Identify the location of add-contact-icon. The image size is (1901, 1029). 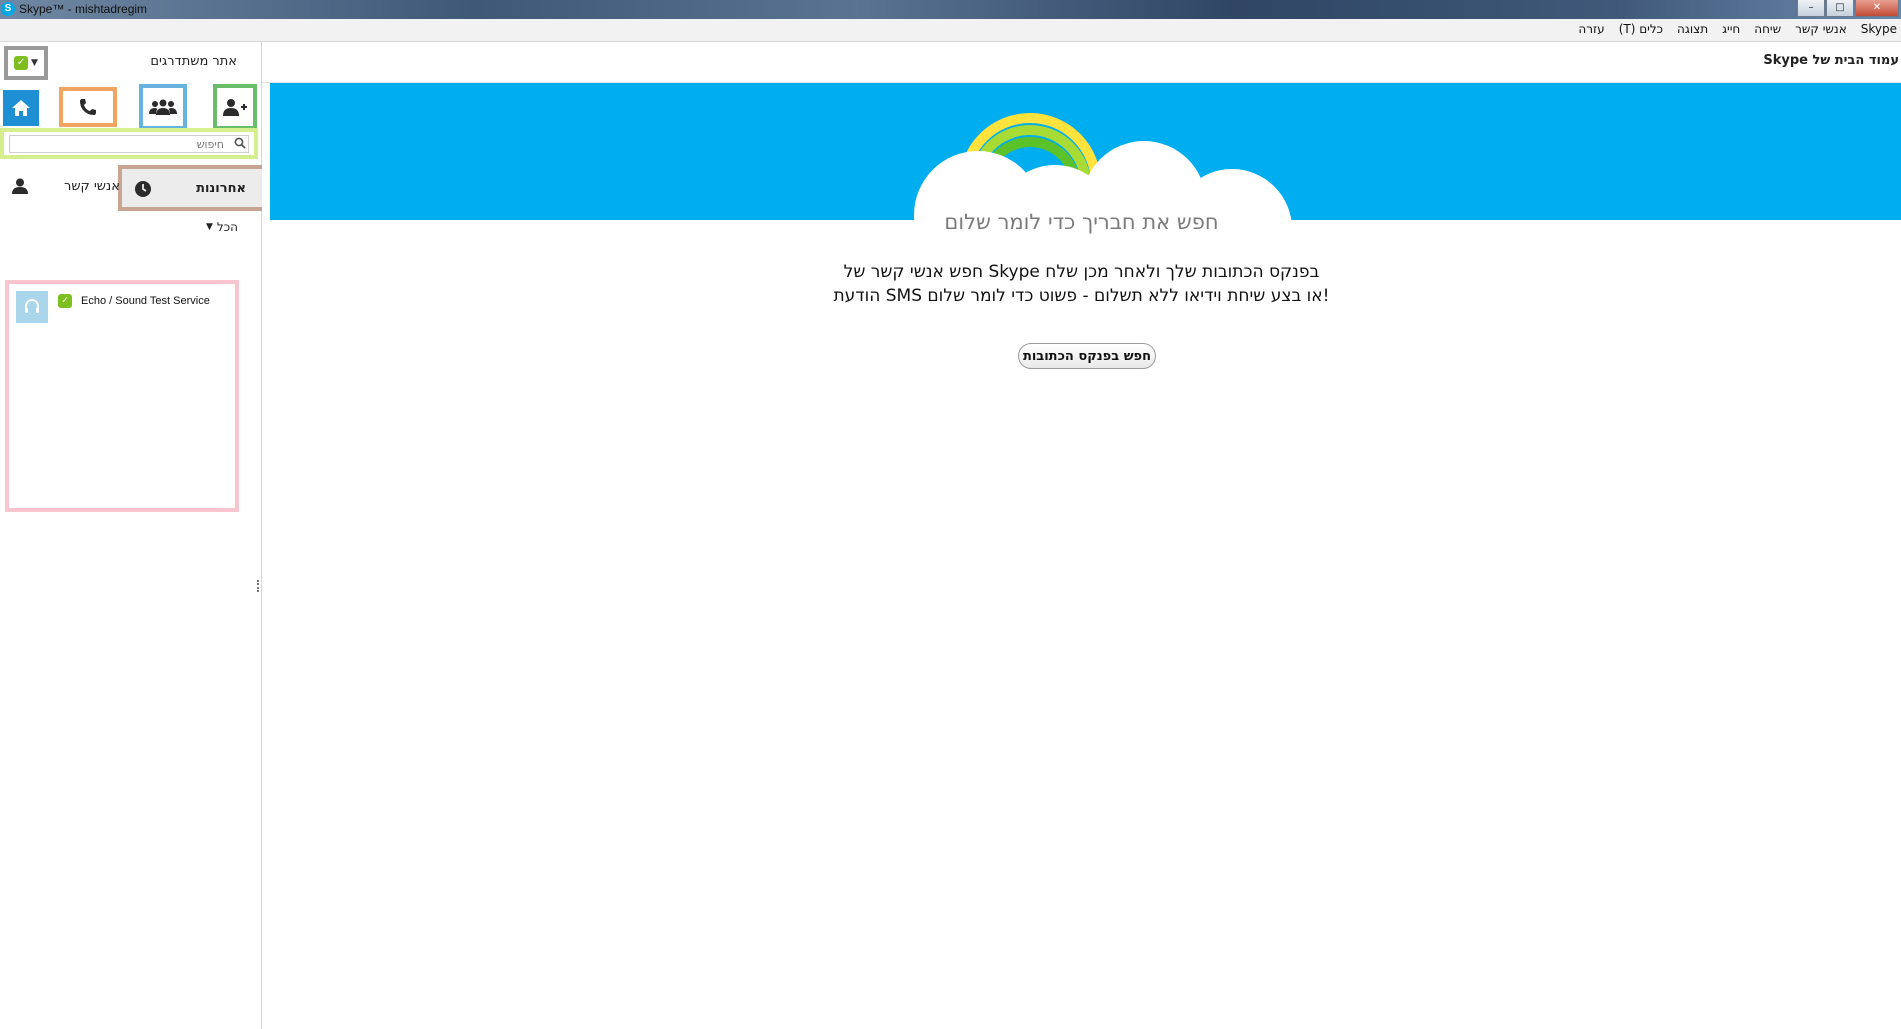
(235, 107).